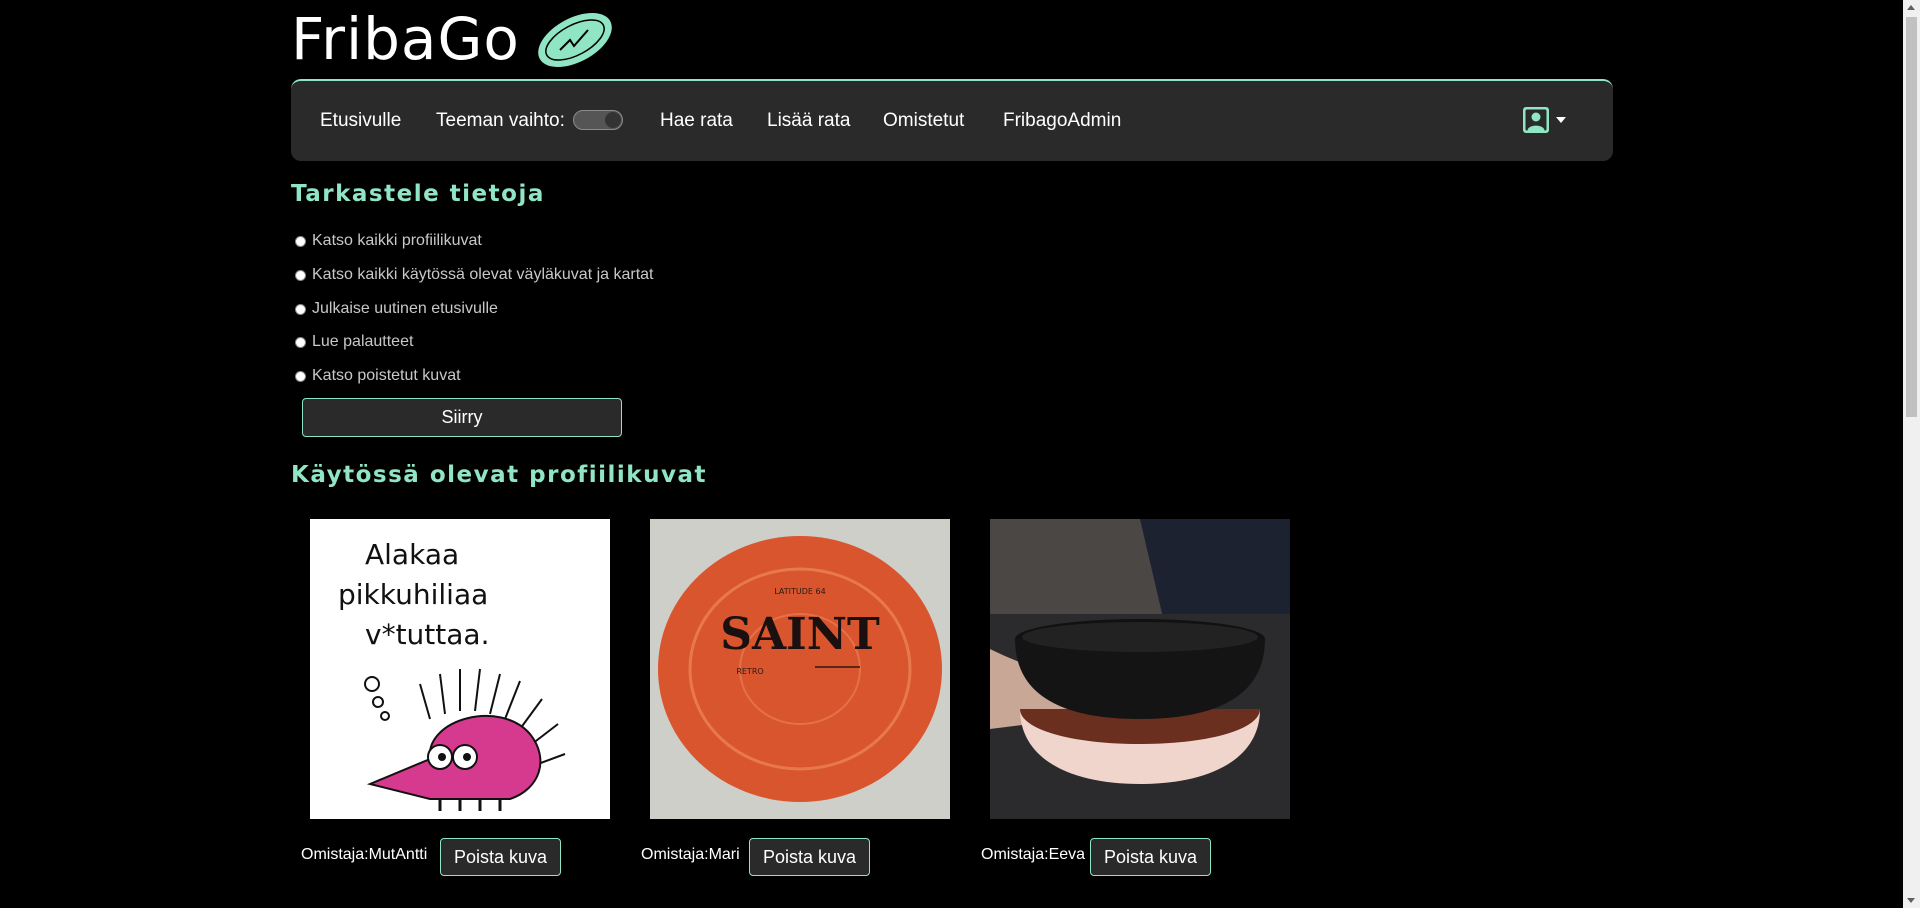 The image size is (1920, 908). I want to click on option-read-feedback: Lue palautteet, so click(354, 342).